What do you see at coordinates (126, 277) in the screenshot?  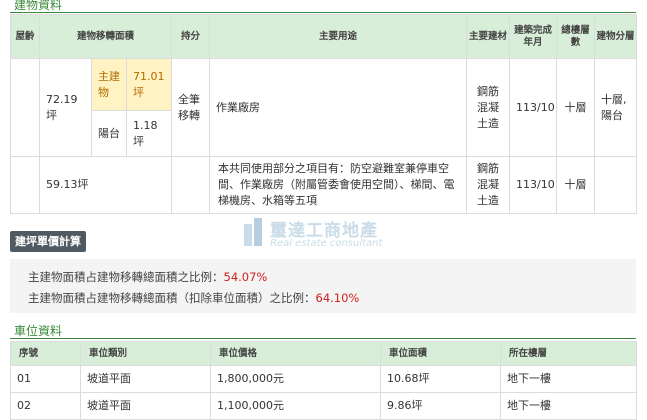 I see `ratio-1-label: 主建物面積占建物移轉總面積之比例：` at bounding box center [126, 277].